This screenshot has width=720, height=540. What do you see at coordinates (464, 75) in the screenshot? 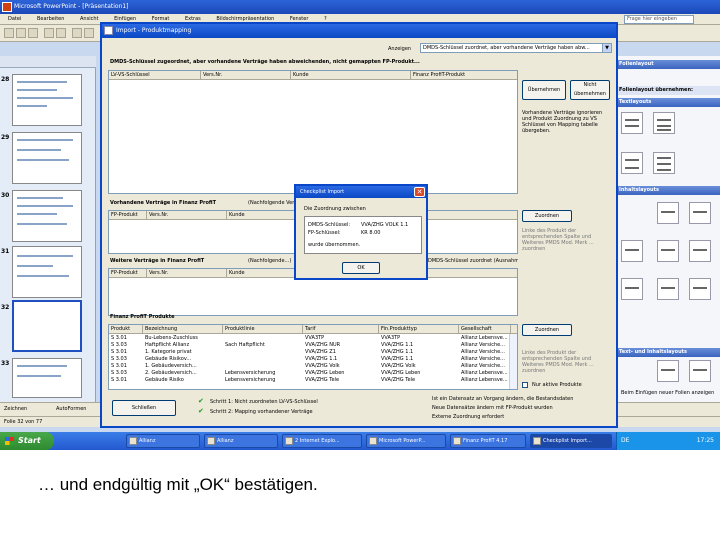
I see `column-header: Finanz ProfiT-Produkt` at bounding box center [464, 75].